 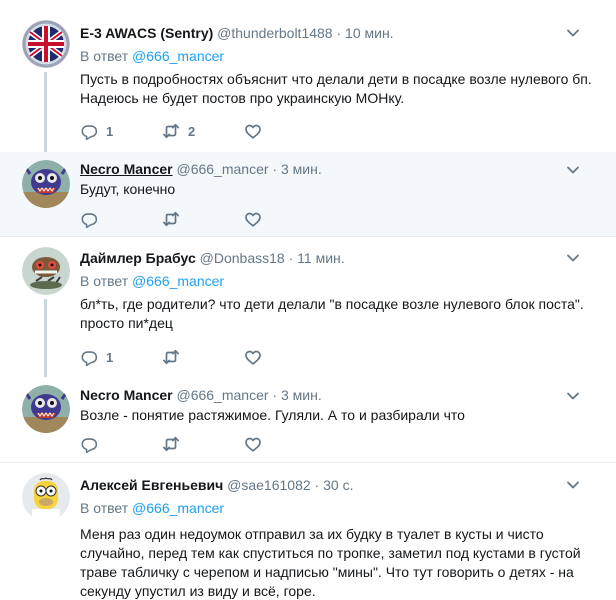 What do you see at coordinates (146, 33) in the screenshot?
I see `display-name: E-3 AWACS (Sentry)` at bounding box center [146, 33].